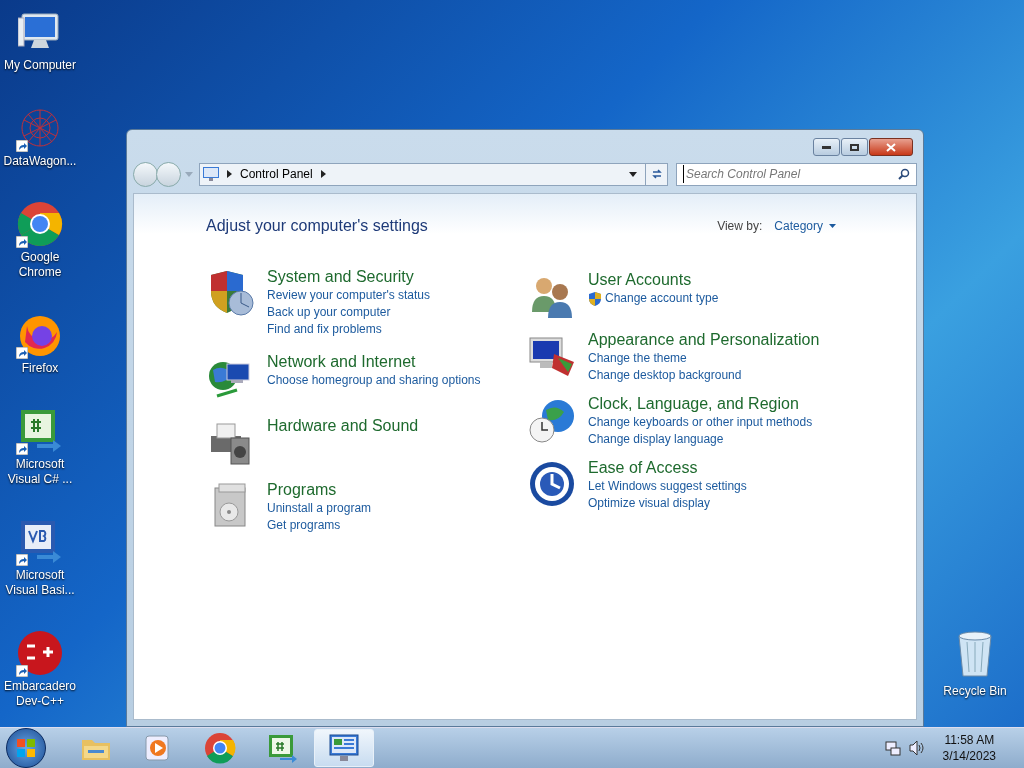  I want to click on close-icon, so click(891, 147).